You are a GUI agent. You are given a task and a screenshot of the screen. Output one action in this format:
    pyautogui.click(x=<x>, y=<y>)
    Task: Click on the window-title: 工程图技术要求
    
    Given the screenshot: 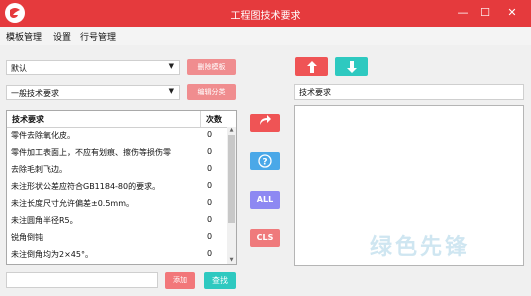 What is the action you would take?
    pyautogui.click(x=265, y=16)
    